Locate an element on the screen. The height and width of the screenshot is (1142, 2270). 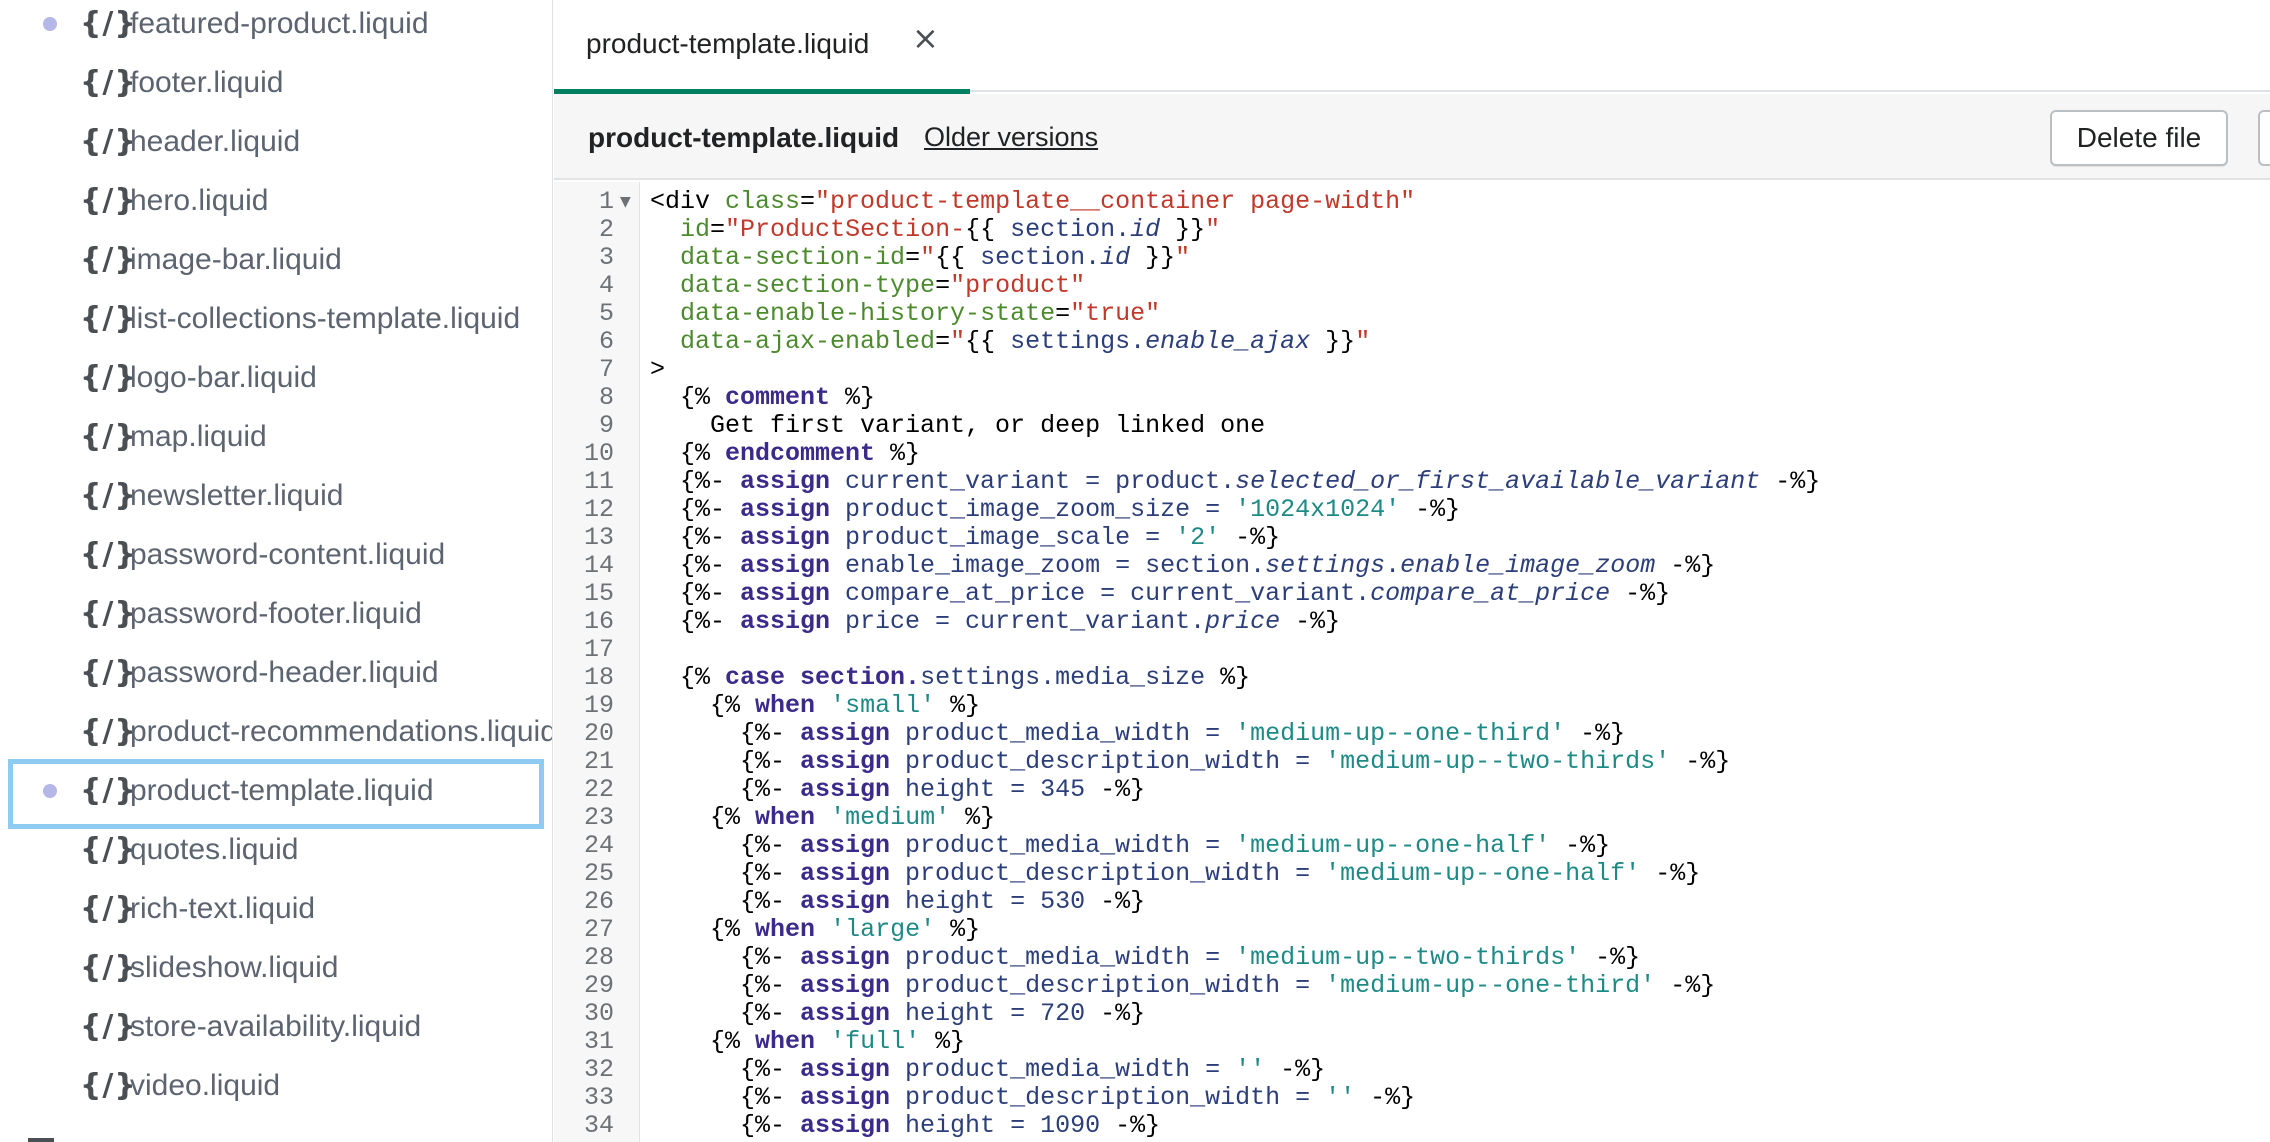
code-token: product_image_zoom_size = is located at coordinates (1033, 509).